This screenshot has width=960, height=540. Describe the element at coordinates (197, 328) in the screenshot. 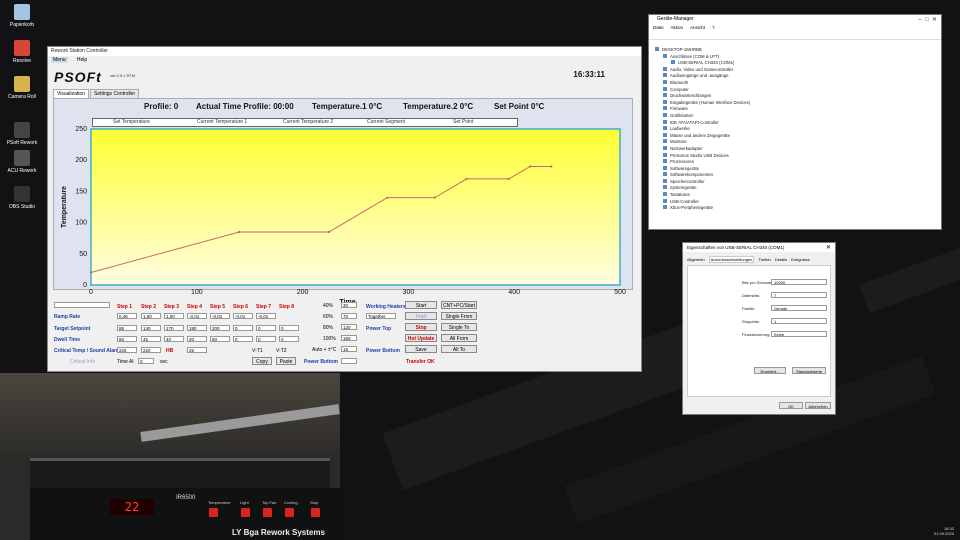

I see `step-value-field: 190` at that location.